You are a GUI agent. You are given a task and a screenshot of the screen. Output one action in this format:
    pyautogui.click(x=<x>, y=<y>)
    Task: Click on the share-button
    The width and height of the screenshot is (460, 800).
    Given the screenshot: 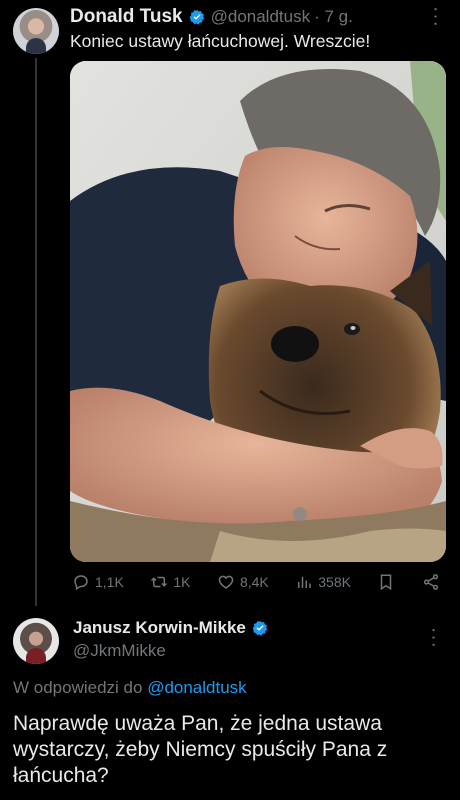 What is the action you would take?
    pyautogui.click(x=431, y=582)
    